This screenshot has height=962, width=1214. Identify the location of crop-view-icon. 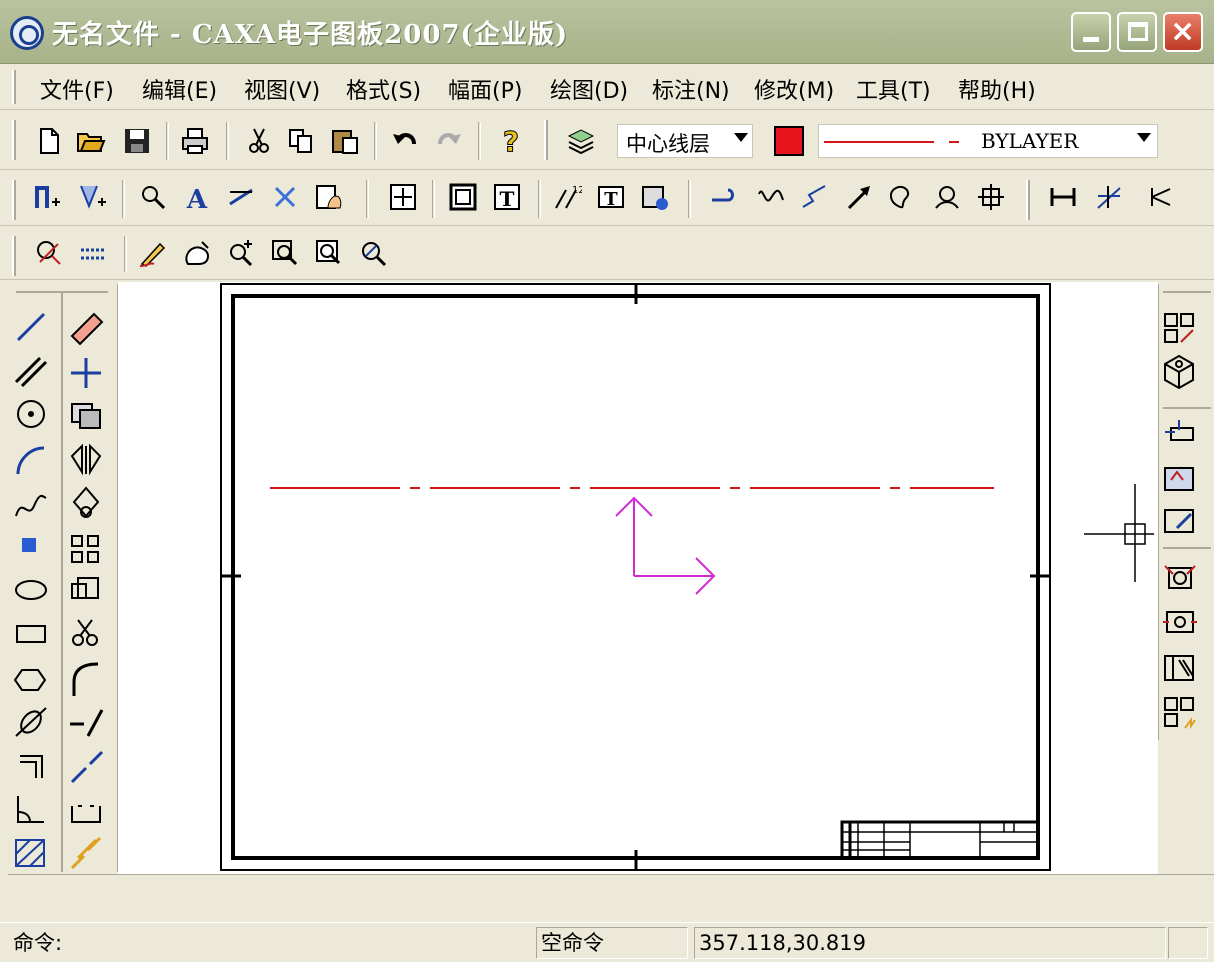
(1179, 668).